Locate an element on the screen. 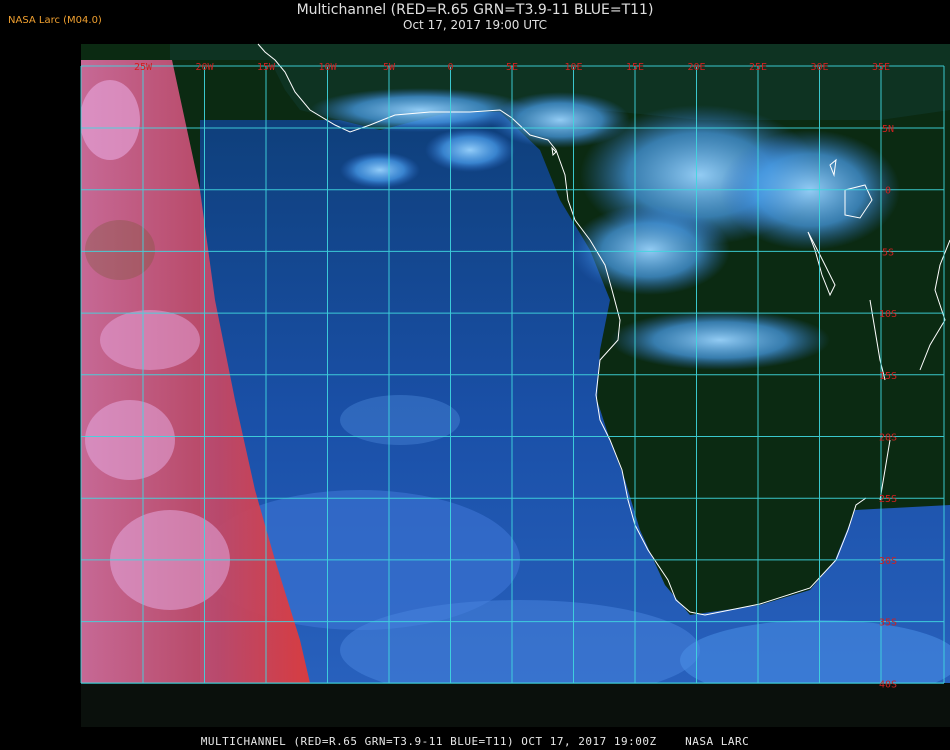 This screenshot has height=750, width=950. image-bottom-band is located at coordinates (515, 705).